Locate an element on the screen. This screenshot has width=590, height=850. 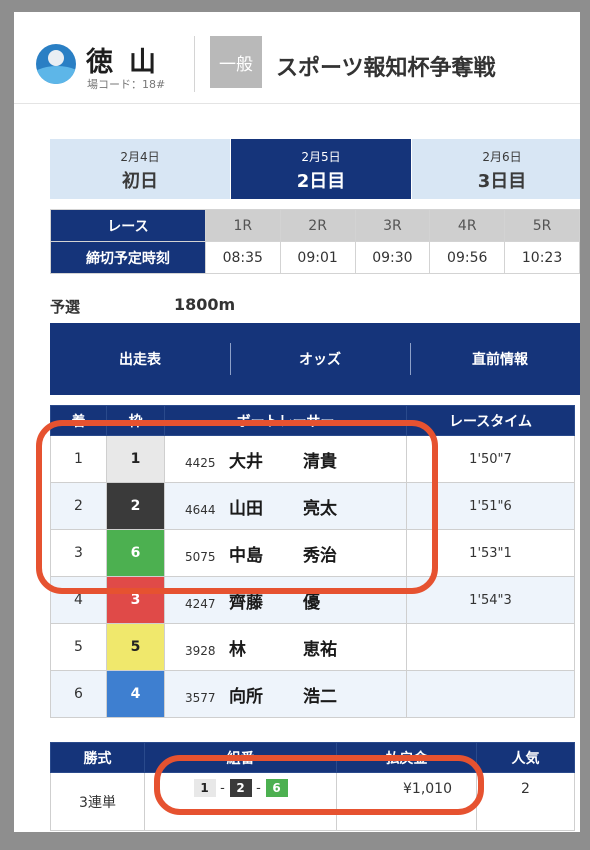
racer-surname: 山田 is located at coordinates (266, 506).